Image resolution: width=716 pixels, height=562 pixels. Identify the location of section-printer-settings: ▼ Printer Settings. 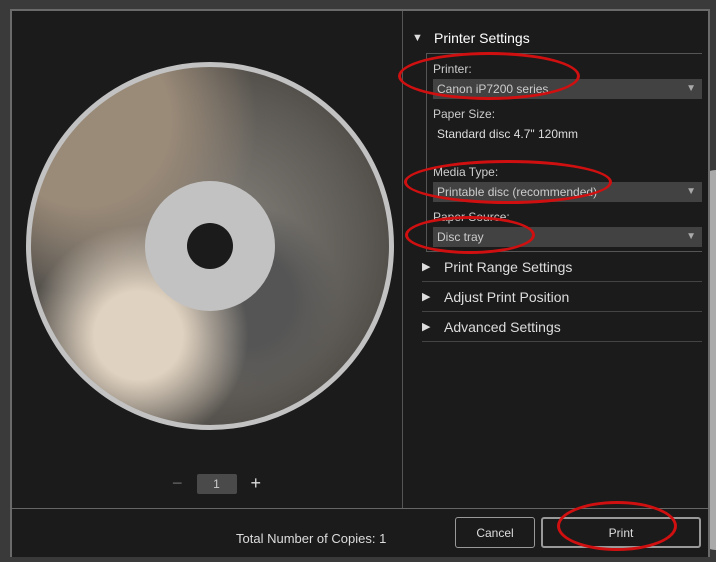
(557, 38).